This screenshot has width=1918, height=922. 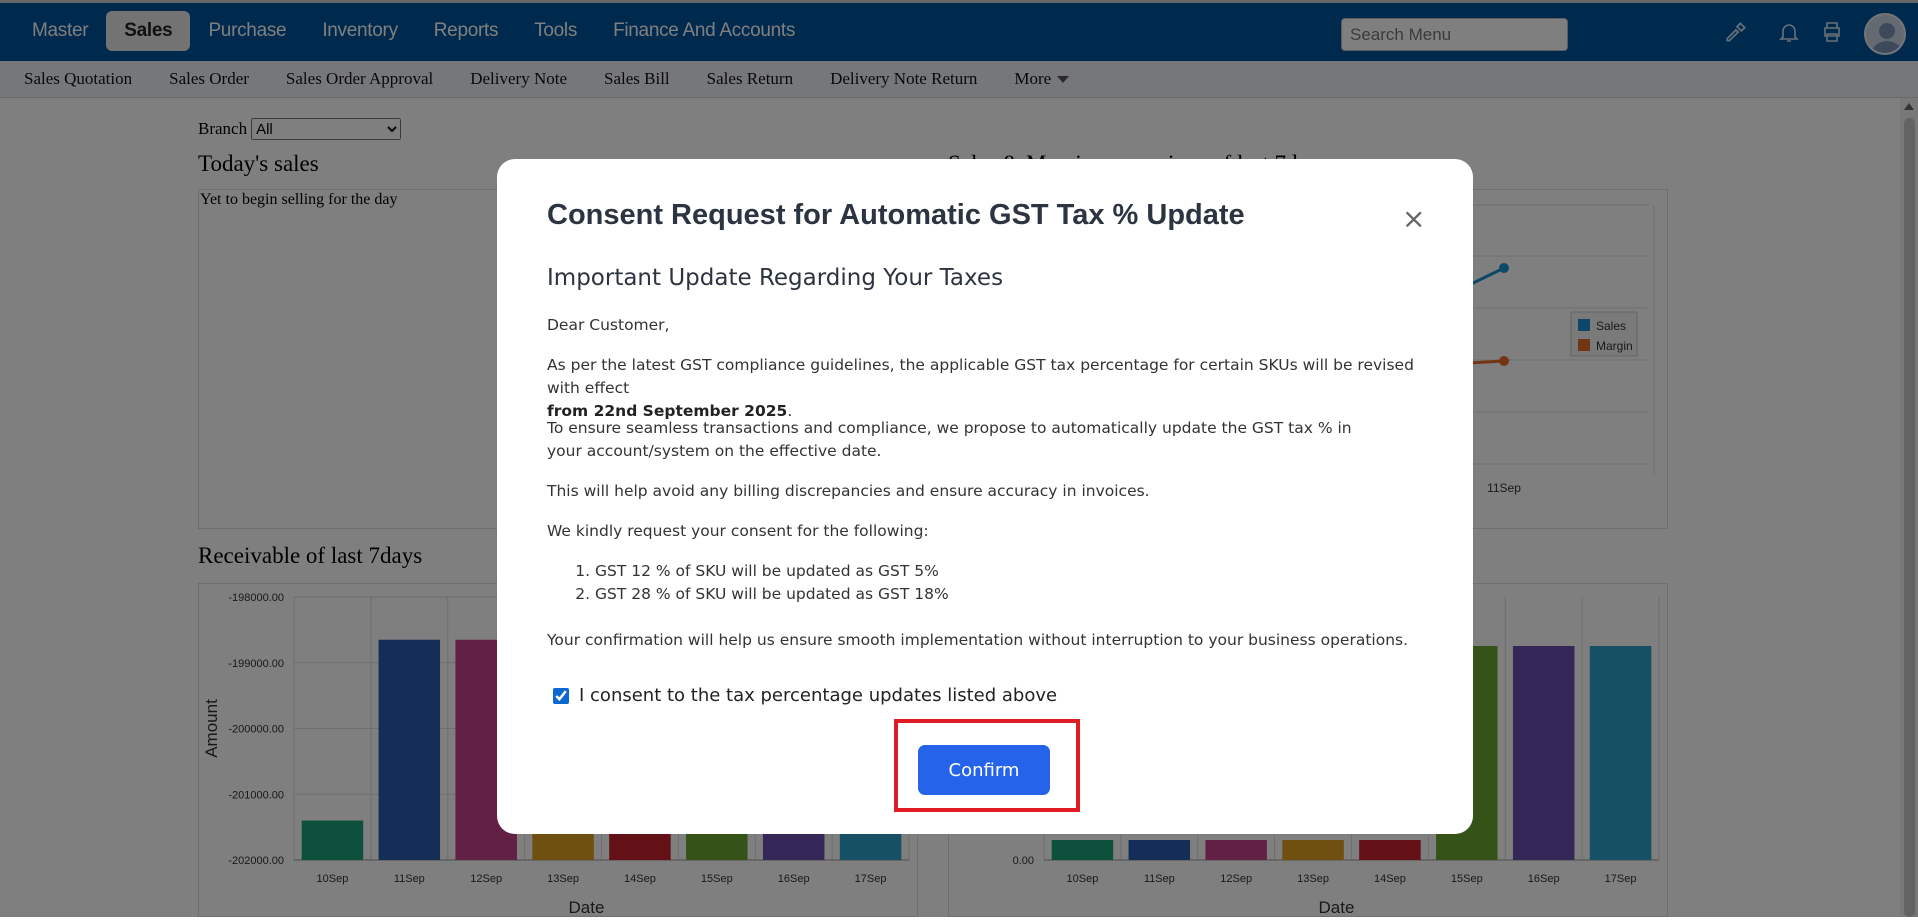 I want to click on confirm-button: Confirm, so click(x=984, y=770).